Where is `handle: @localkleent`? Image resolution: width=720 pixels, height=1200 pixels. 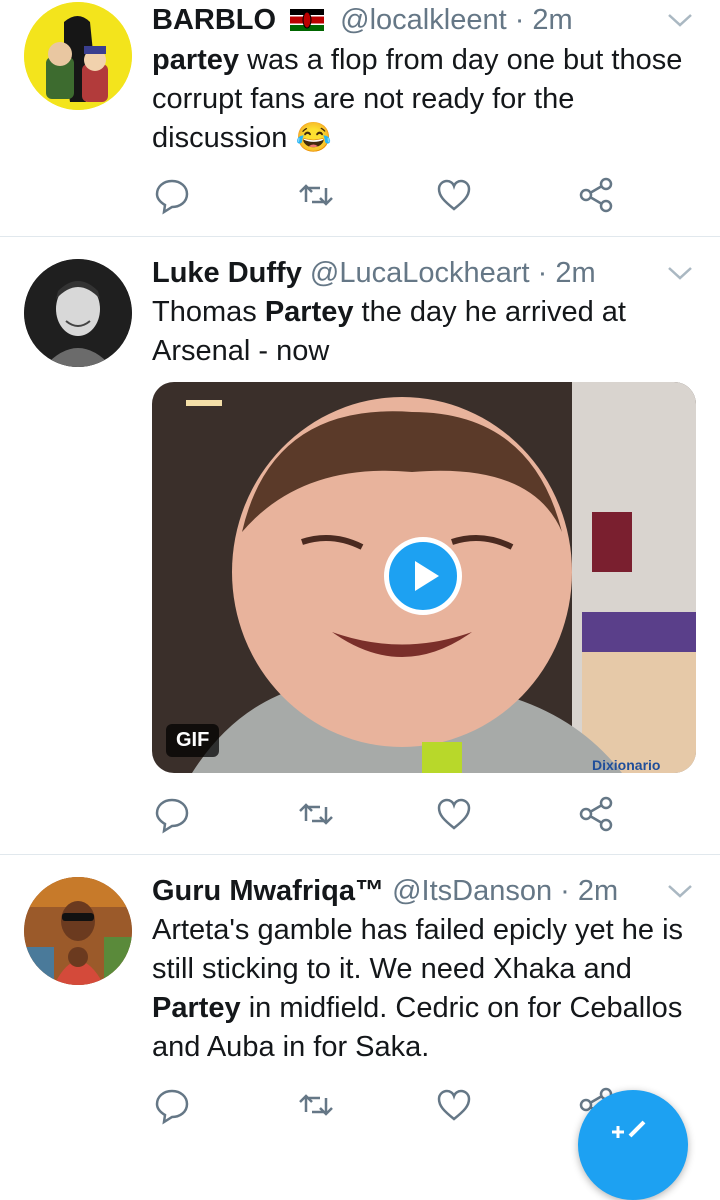
handle: @localkleent is located at coordinates (423, 20).